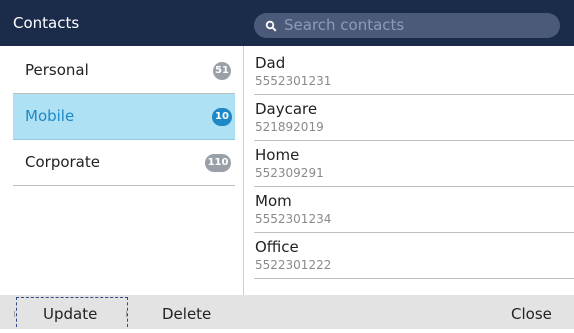  I want to click on contact-name: Daycare, so click(286, 109).